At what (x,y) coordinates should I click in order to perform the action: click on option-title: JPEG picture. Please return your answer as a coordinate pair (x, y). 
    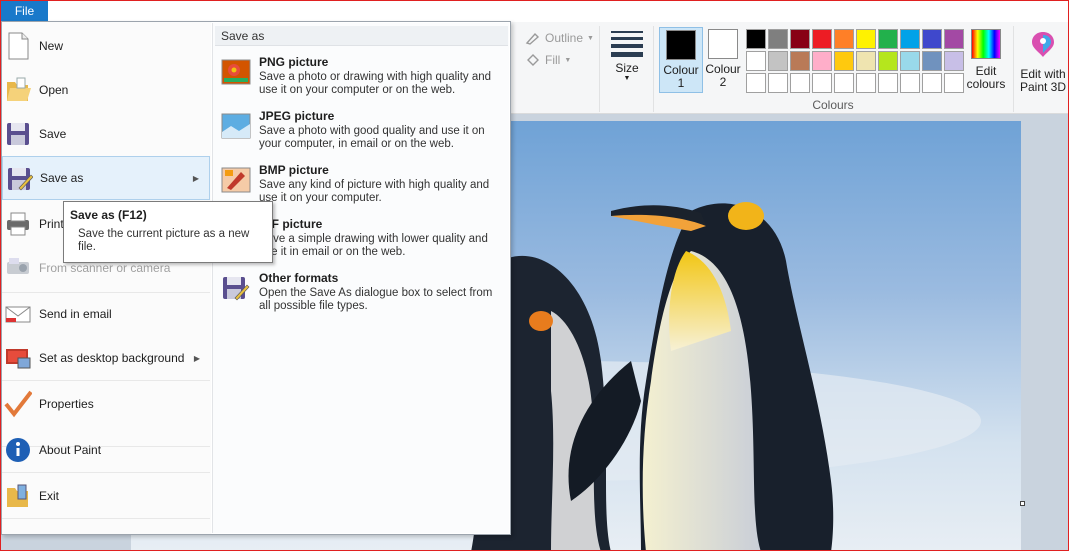
    Looking at the image, I should click on (297, 116).